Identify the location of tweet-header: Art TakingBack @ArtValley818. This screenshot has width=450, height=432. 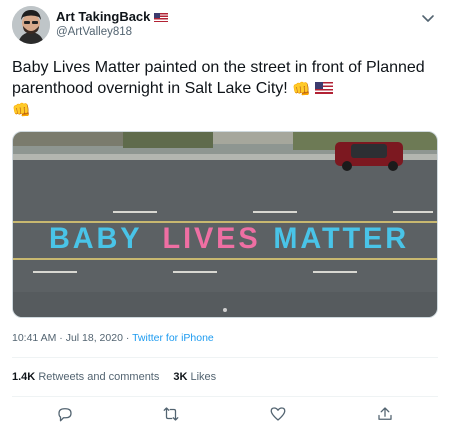
(225, 26).